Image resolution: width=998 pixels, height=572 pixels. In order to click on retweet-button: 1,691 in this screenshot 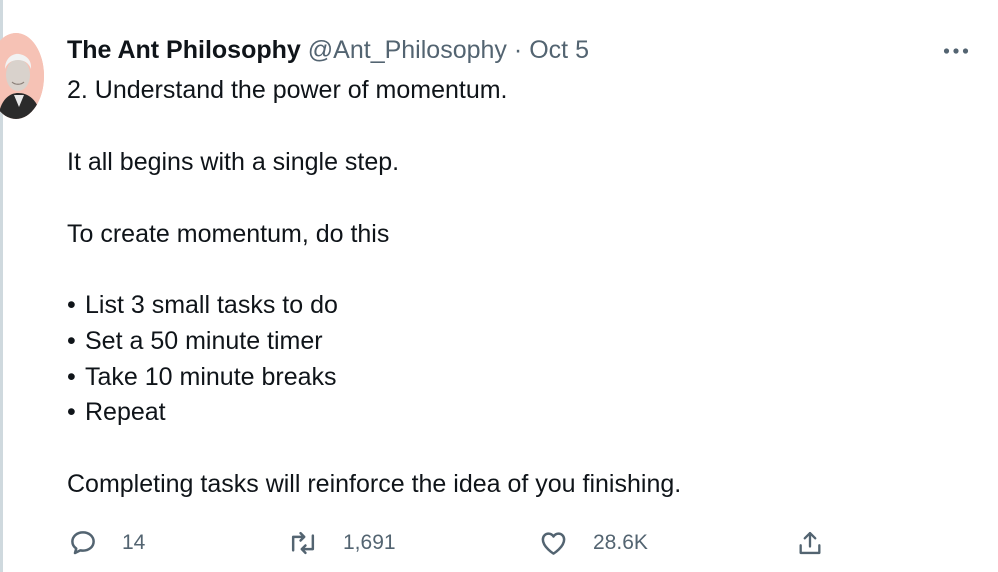, I will do `click(341, 543)`.